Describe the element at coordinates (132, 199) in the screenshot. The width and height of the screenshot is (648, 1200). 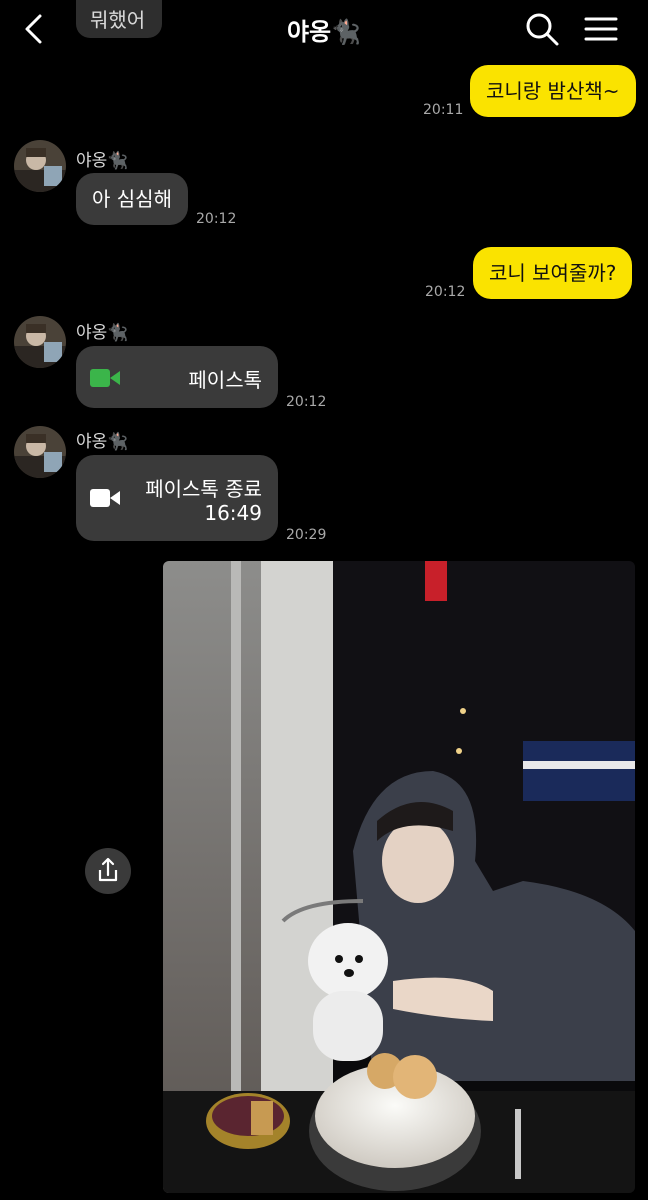
I see `other-message-bubble: 아 심심해` at that location.